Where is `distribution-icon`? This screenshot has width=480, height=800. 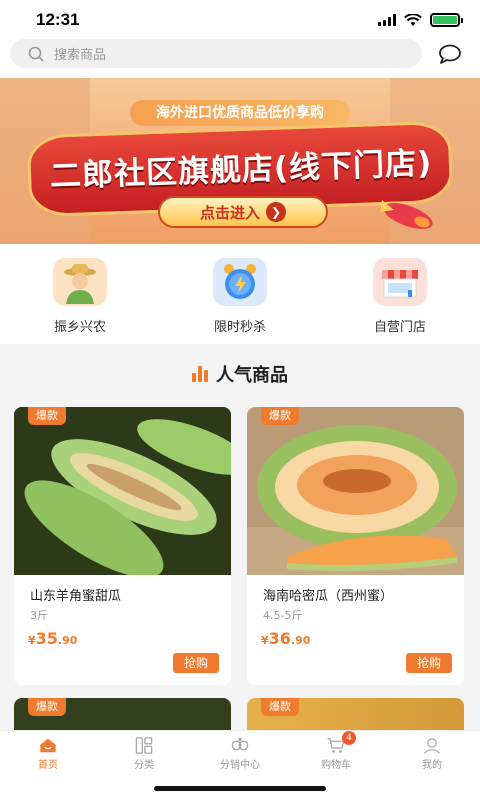
distribution-icon is located at coordinates (240, 744).